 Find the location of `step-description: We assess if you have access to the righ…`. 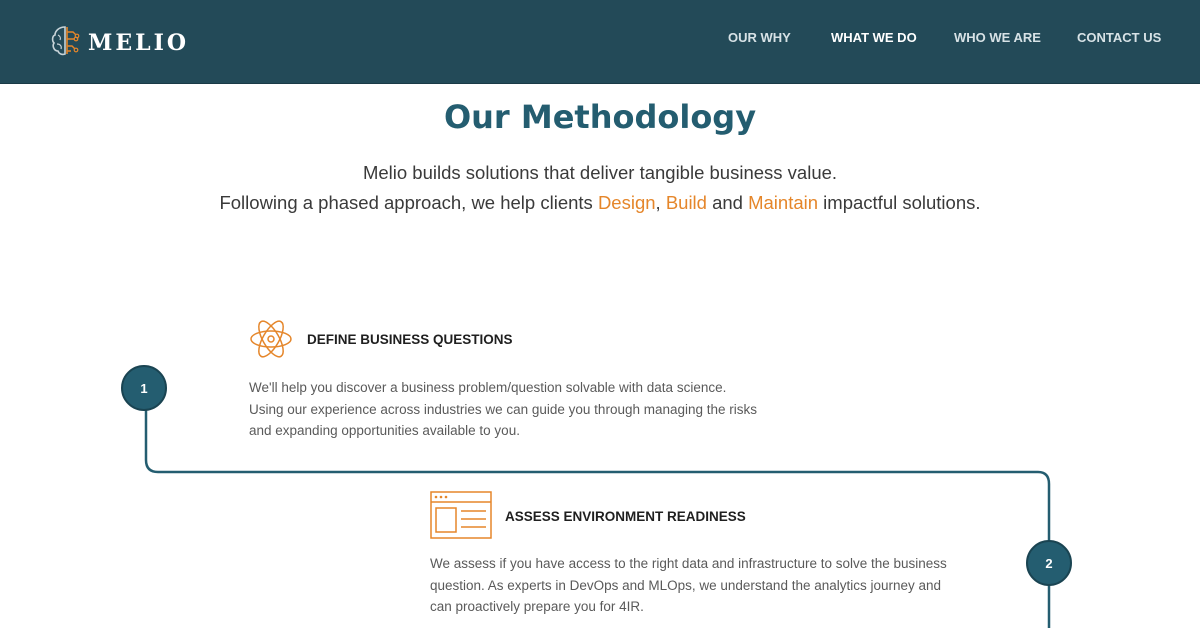

step-description: We assess if you have access to the righ… is located at coordinates (688, 585).